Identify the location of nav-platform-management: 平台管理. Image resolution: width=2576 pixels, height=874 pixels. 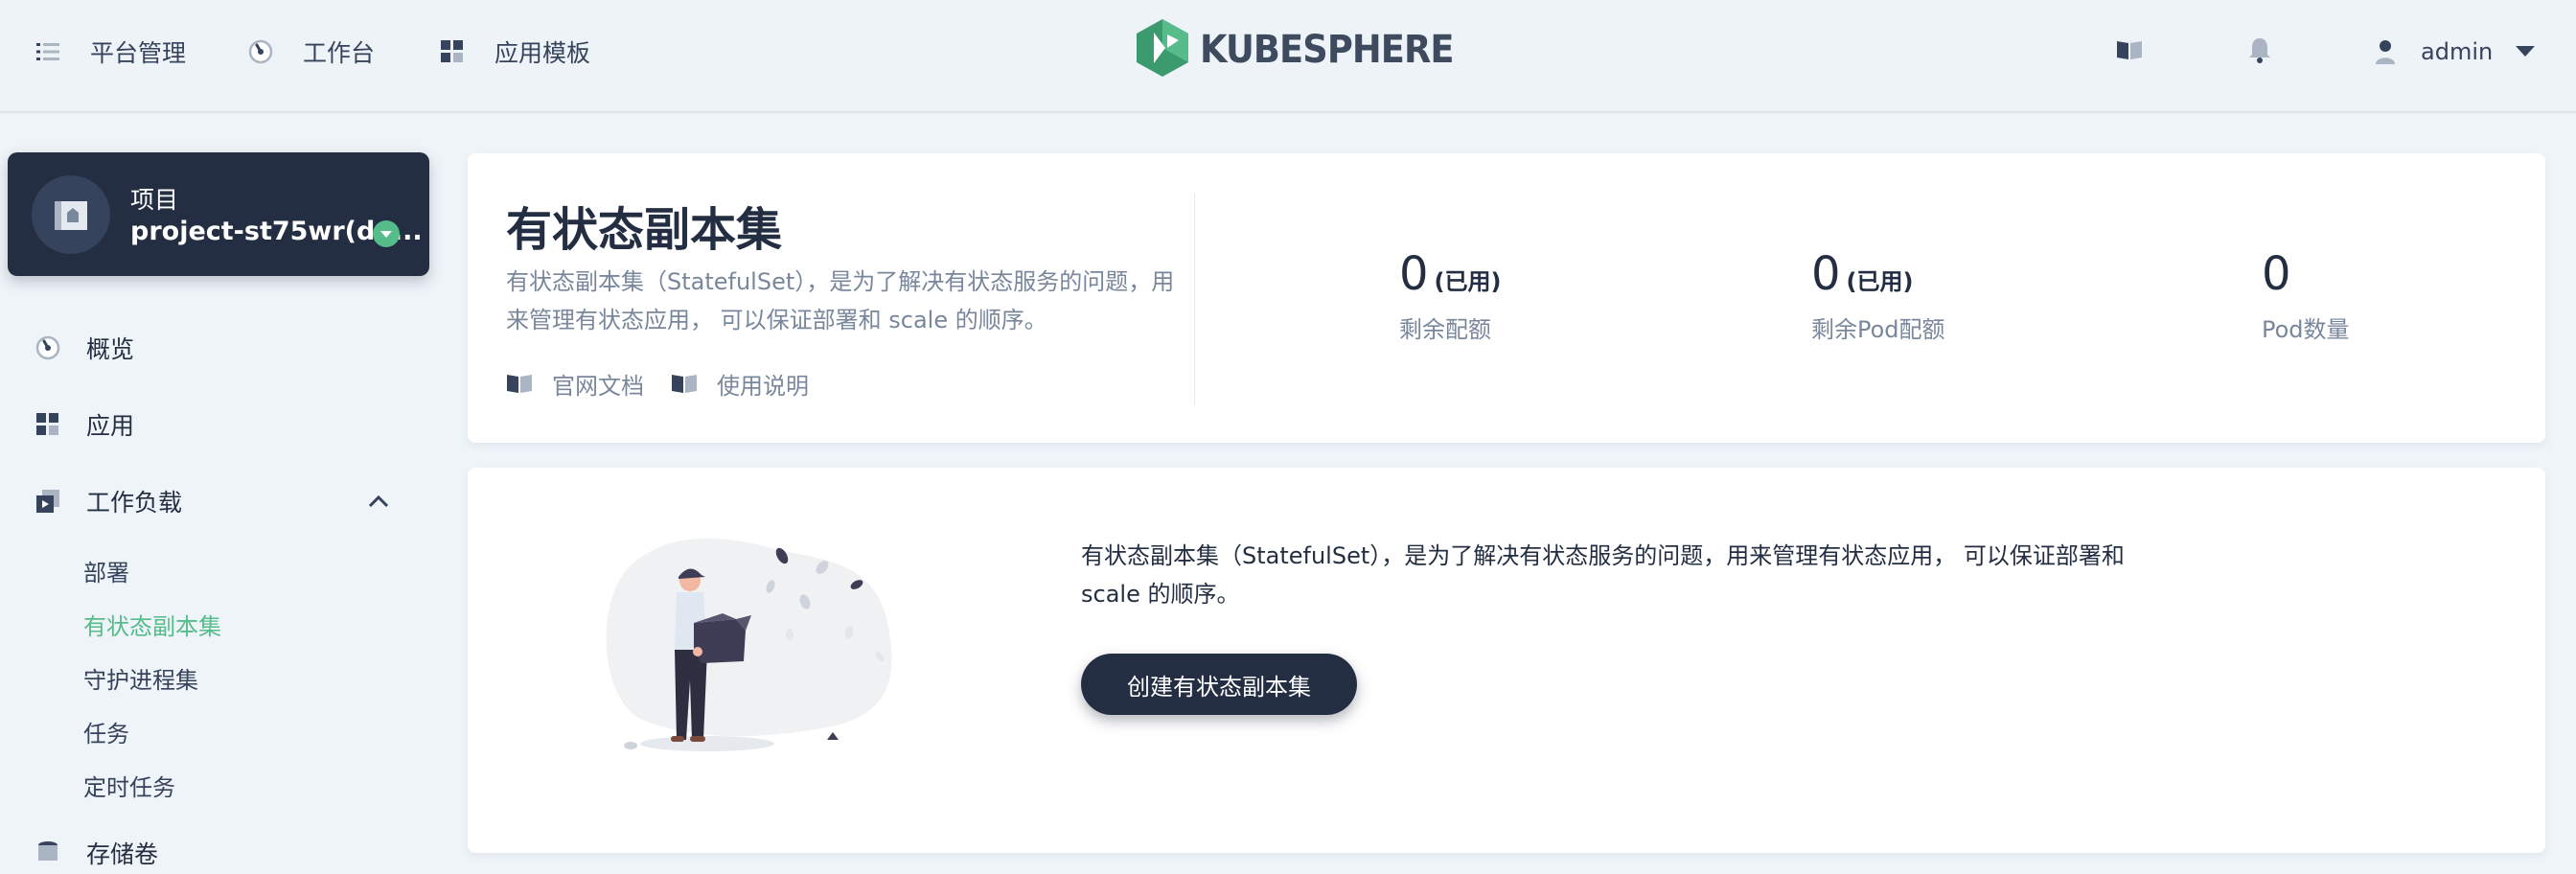
(110, 52).